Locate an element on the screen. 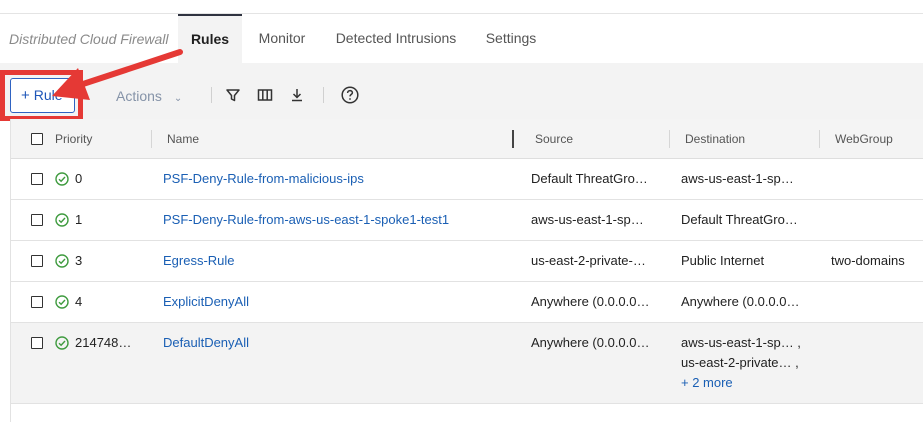 Image resolution: width=923 pixels, height=422 pixels. toolbar: + Rule Actions ⌄ is located at coordinates (461, 92).